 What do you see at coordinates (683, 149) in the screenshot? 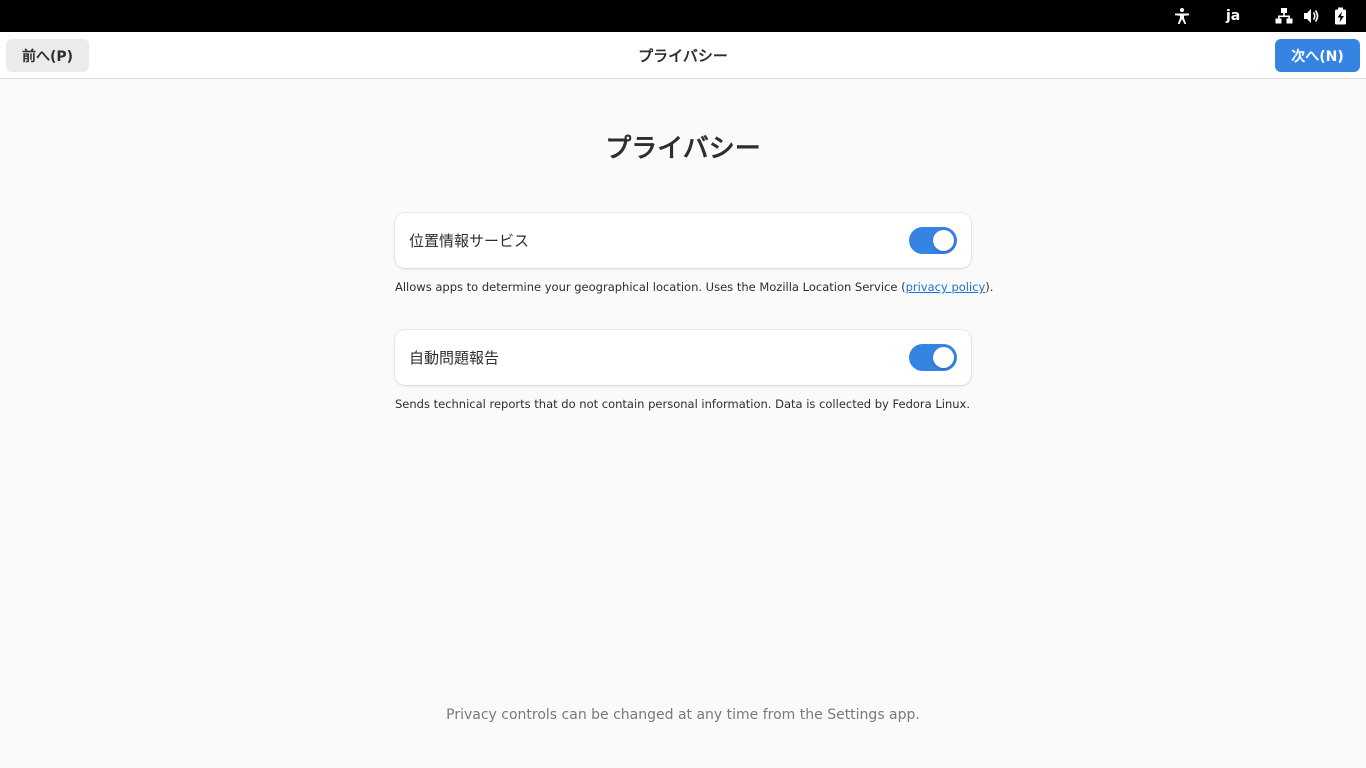
I see `page-title: プライバシー` at bounding box center [683, 149].